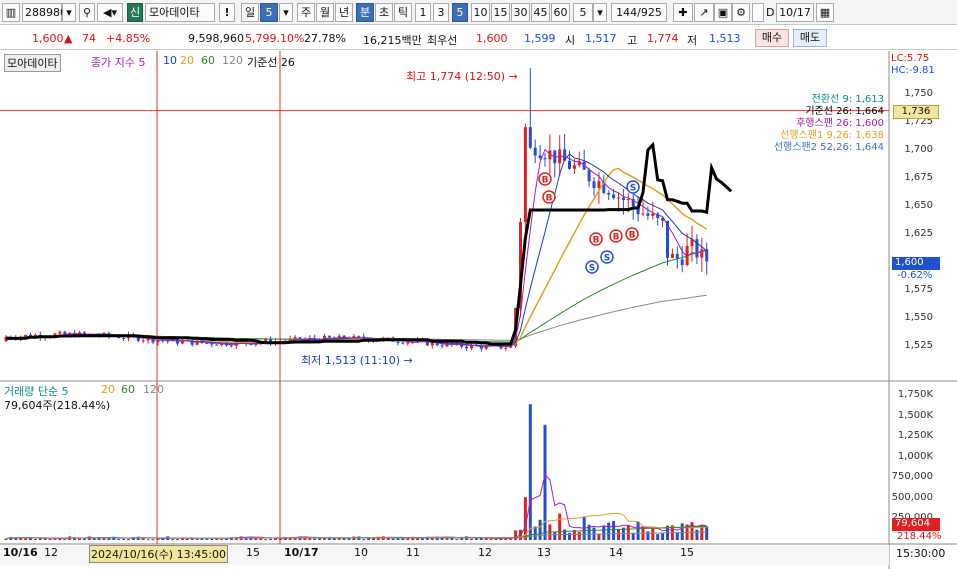 The image size is (957, 569). Describe the element at coordinates (153, 389) in the screenshot. I see `vol-ma-120: 120` at that location.